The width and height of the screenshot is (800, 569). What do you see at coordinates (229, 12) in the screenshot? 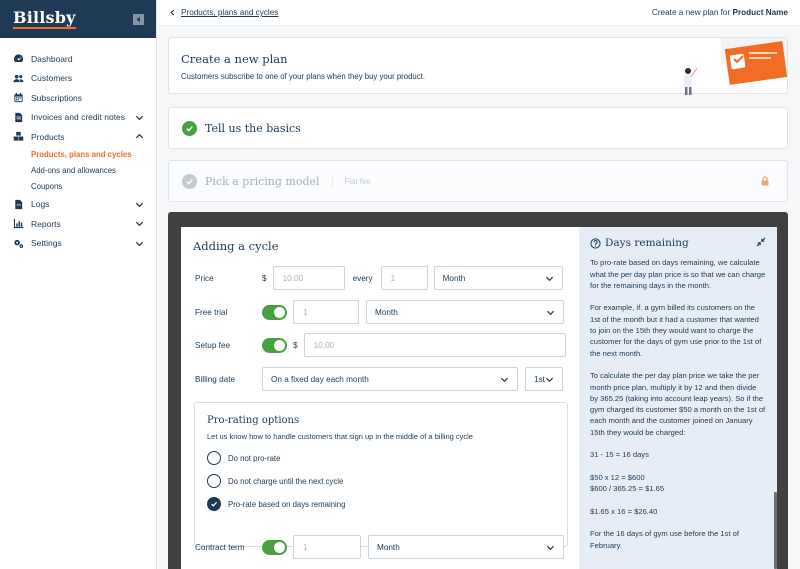
I see `breadcrumb-link: Products, plans and cycles` at bounding box center [229, 12].